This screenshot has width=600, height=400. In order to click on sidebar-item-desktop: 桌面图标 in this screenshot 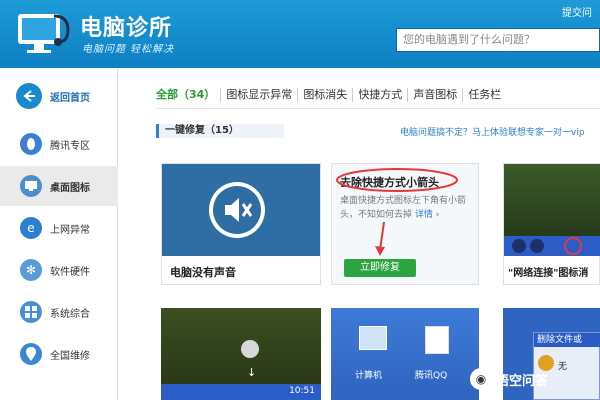, I will do `click(59, 186)`.